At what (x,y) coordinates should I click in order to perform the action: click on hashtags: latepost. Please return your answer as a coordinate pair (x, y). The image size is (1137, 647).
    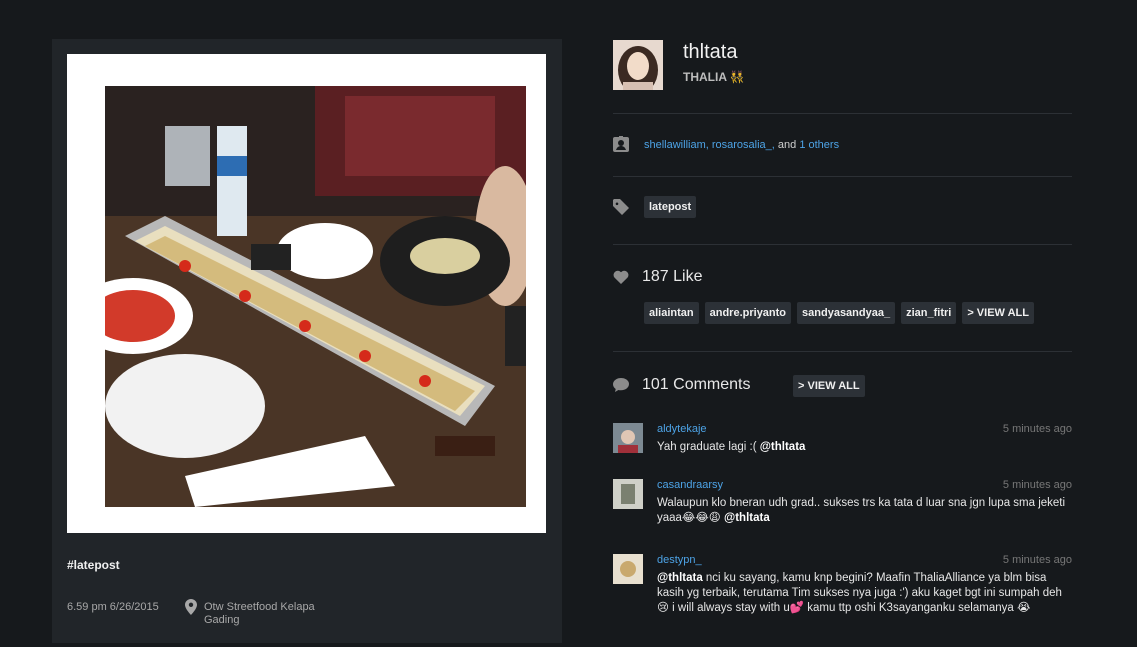
    Looking at the image, I should click on (673, 207).